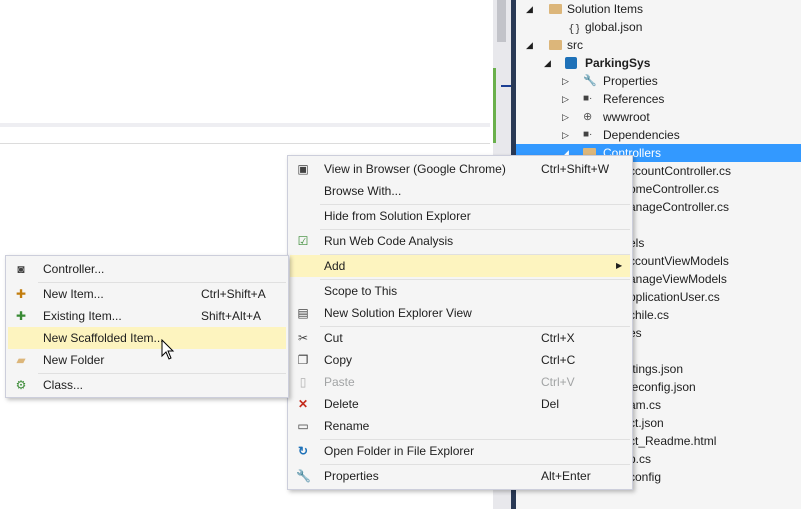  Describe the element at coordinates (460, 476) in the screenshot. I see `menu-item-properties: 🔧 Properties Alt+Enter` at that location.